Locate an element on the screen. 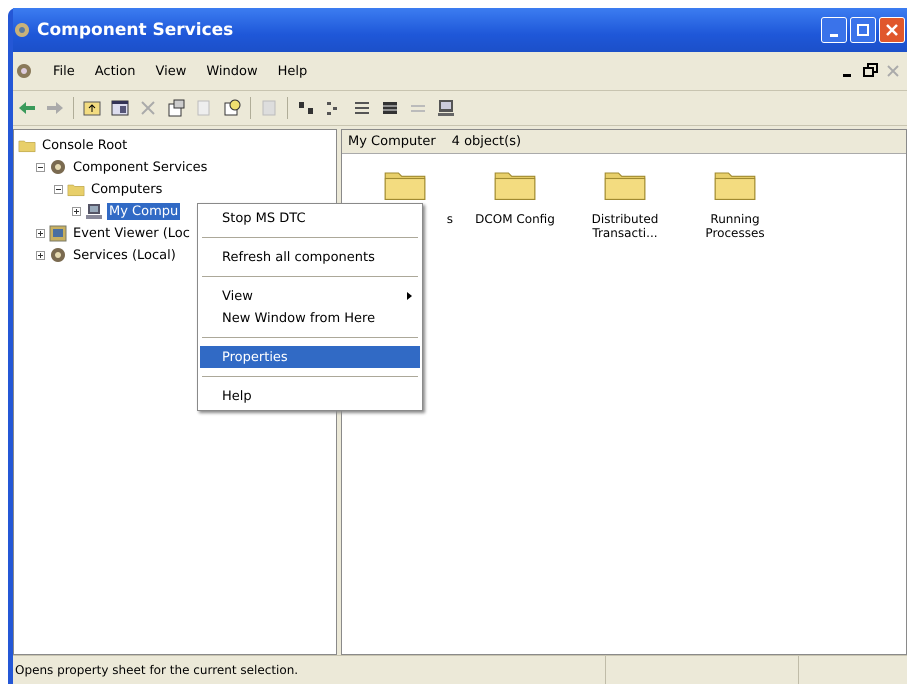 Image resolution: width=907 pixels, height=684 pixels. object-count: 4 object(s) is located at coordinates (487, 141).